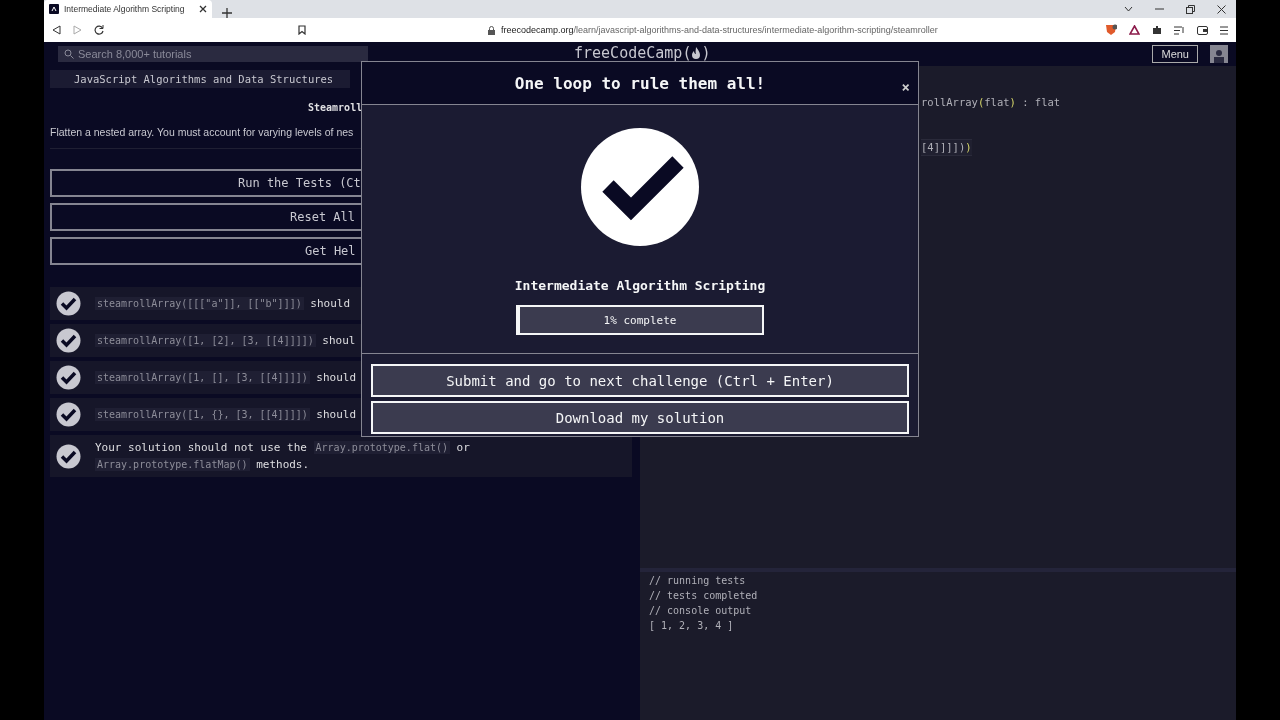 The image size is (1280, 720). What do you see at coordinates (1179, 30) in the screenshot?
I see `playlist-icon` at bounding box center [1179, 30].